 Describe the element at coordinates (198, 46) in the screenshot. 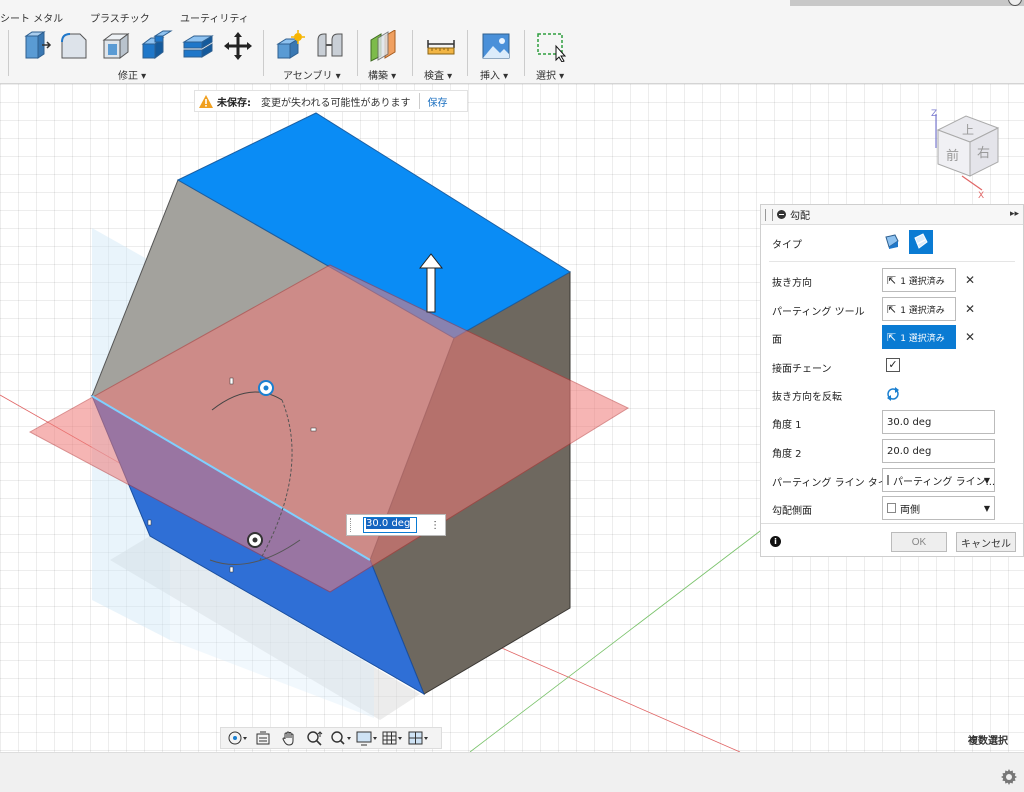

I see `scale-icon` at that location.